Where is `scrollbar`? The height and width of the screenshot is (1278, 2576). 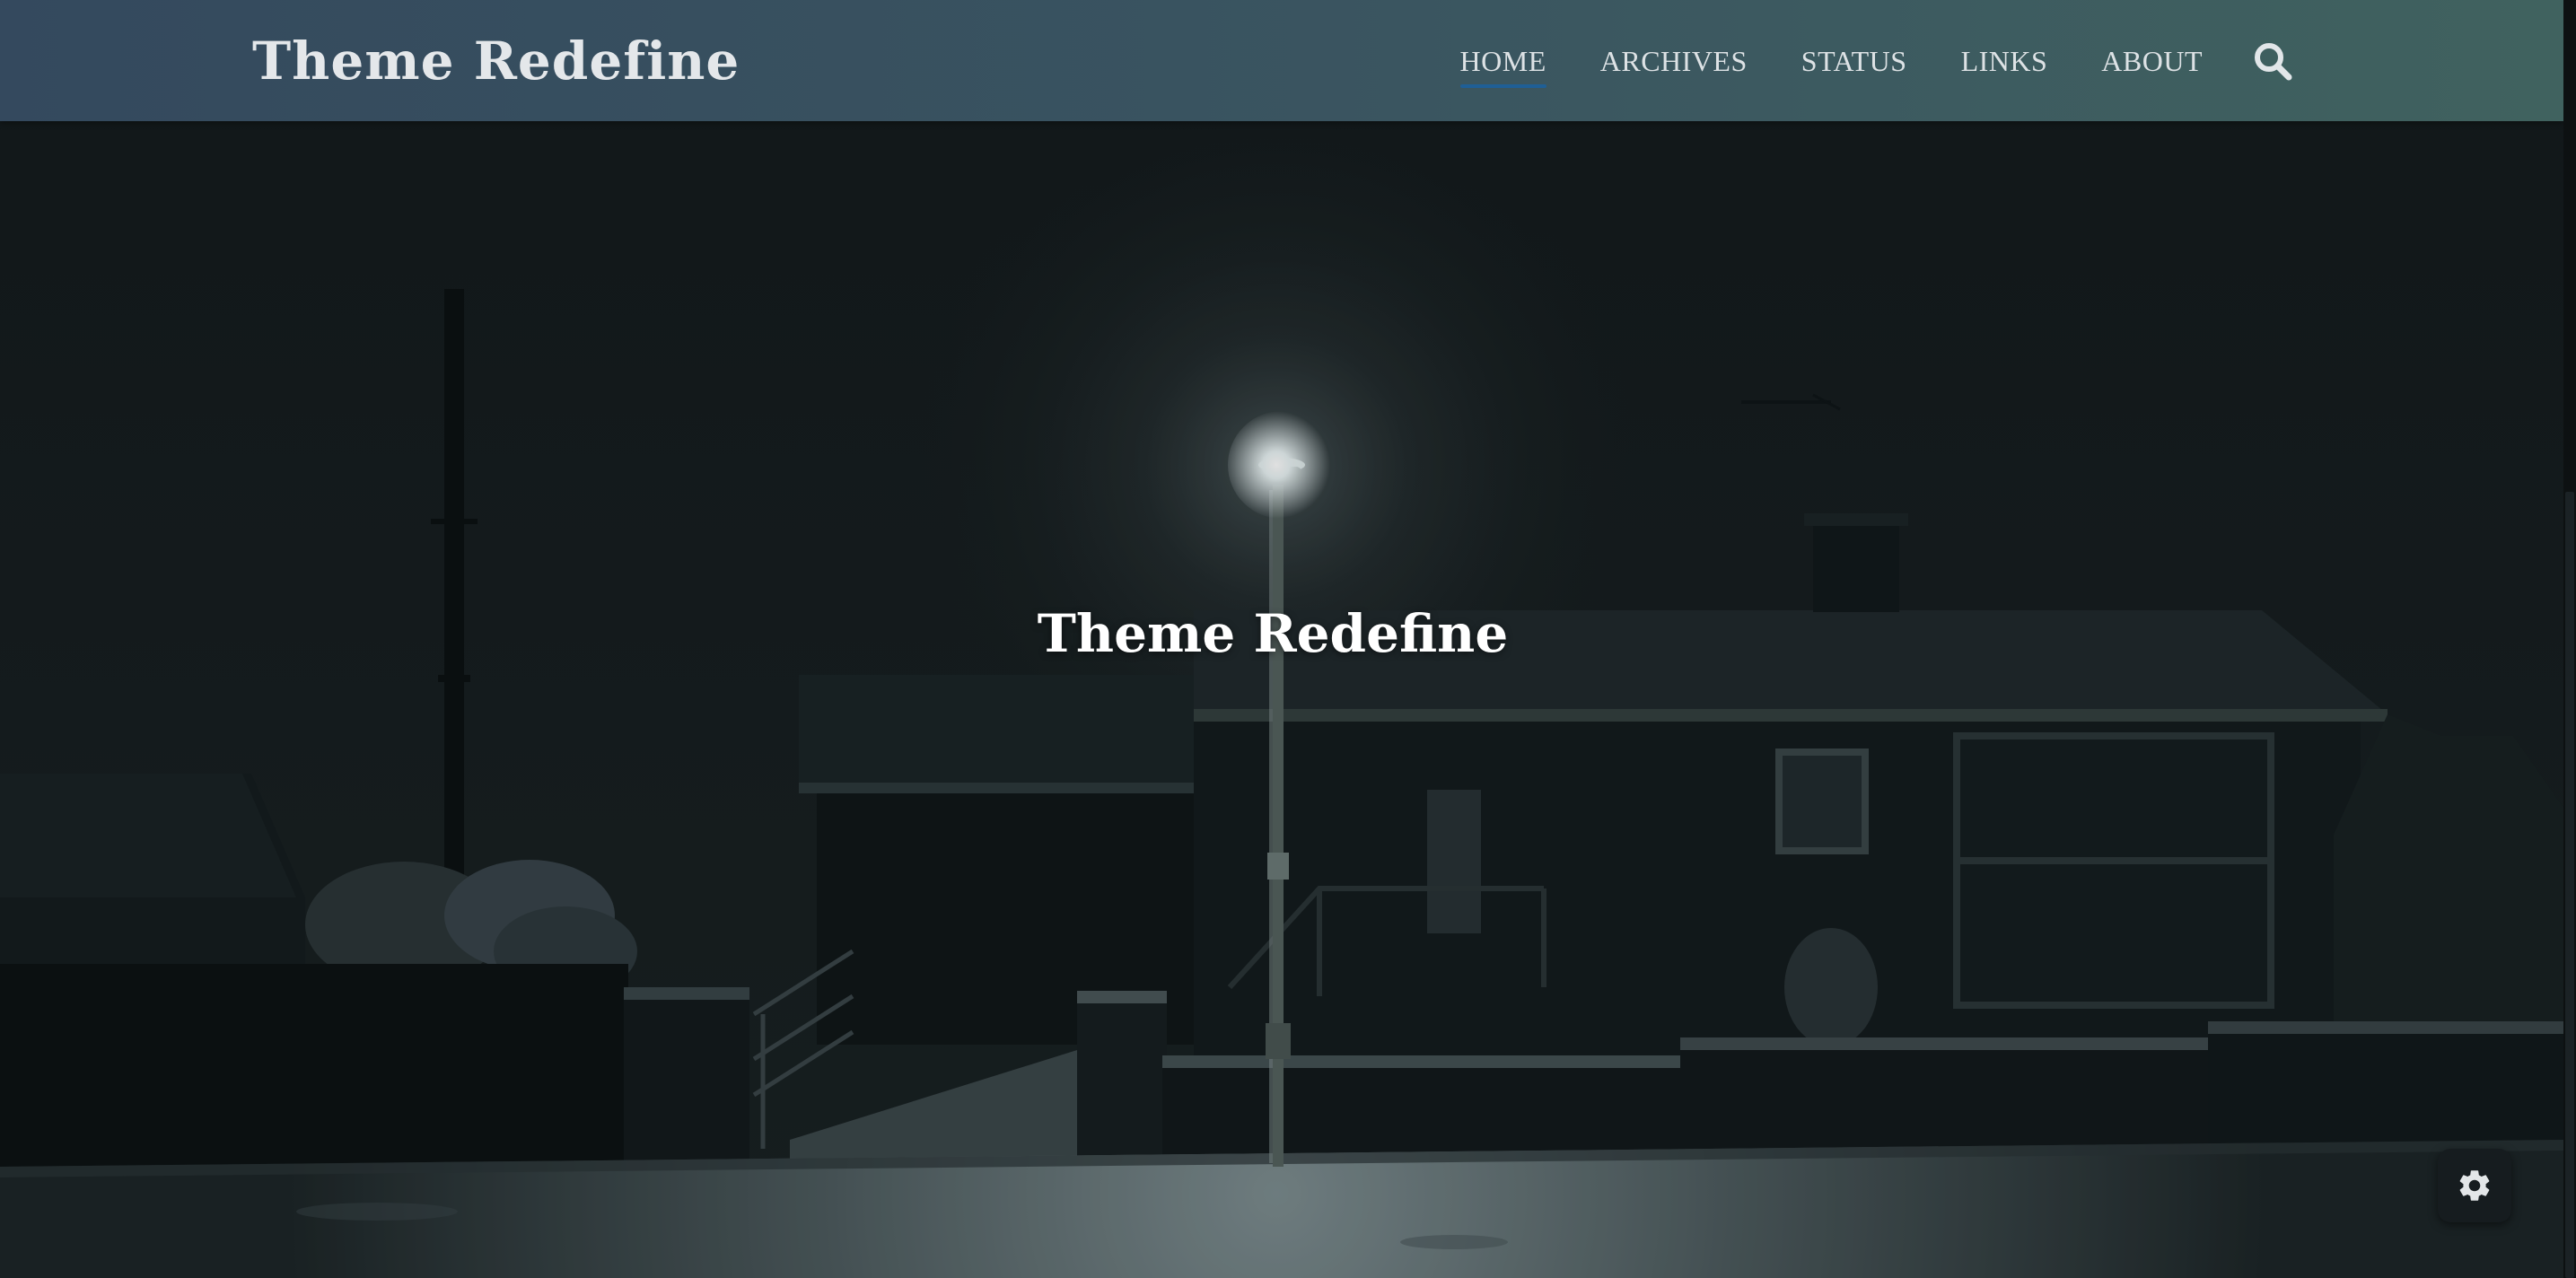 scrollbar is located at coordinates (2569, 639).